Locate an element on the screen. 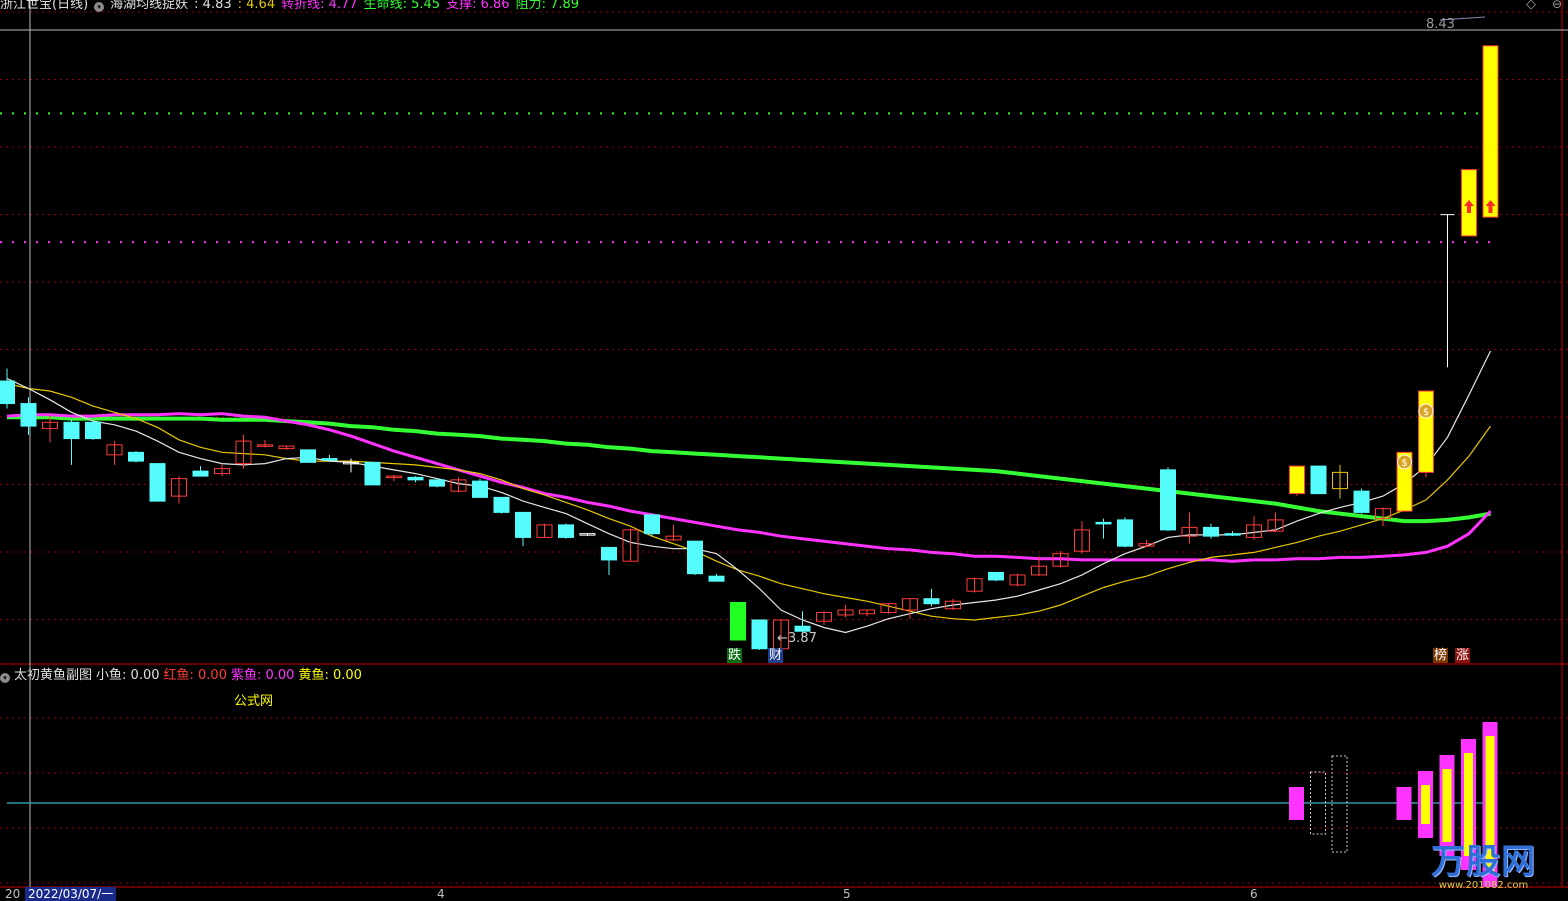 The image size is (1568, 901). sub-title: 太初黄鱼副图 is located at coordinates (53, 675).